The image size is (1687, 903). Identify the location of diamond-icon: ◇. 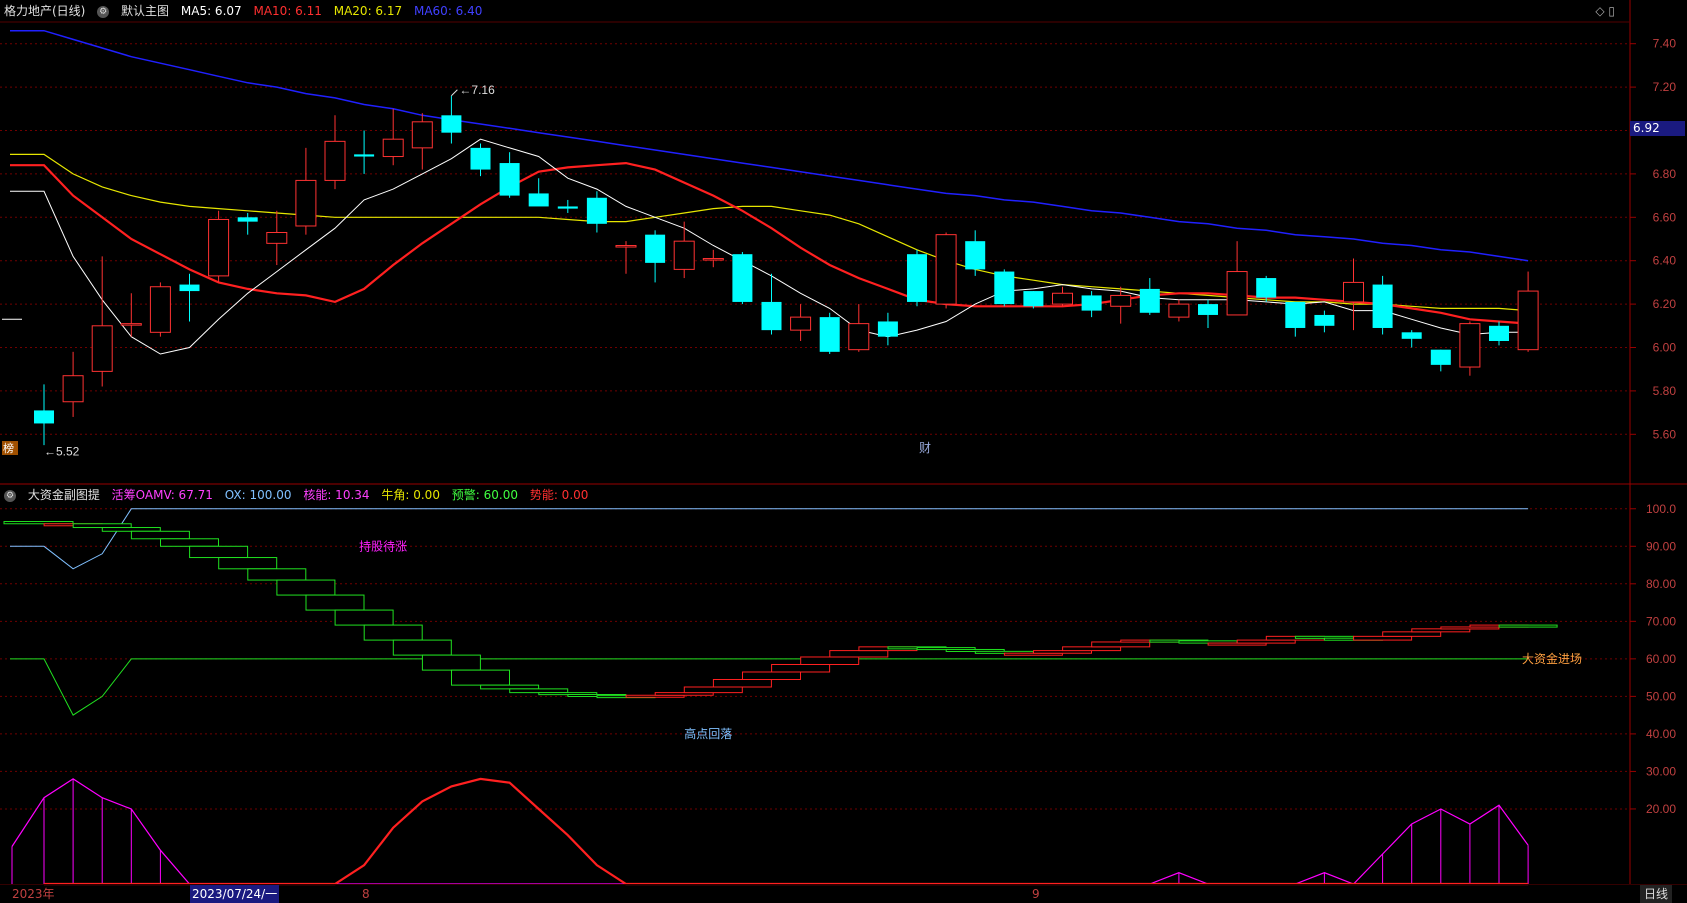
(1599, 11).